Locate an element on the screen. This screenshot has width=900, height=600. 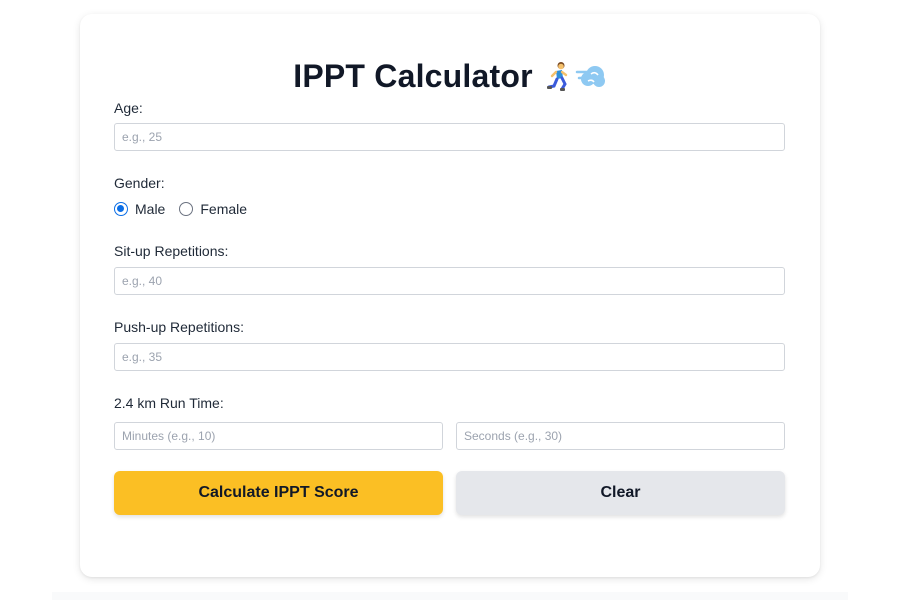
male-label: Male is located at coordinates (150, 209).